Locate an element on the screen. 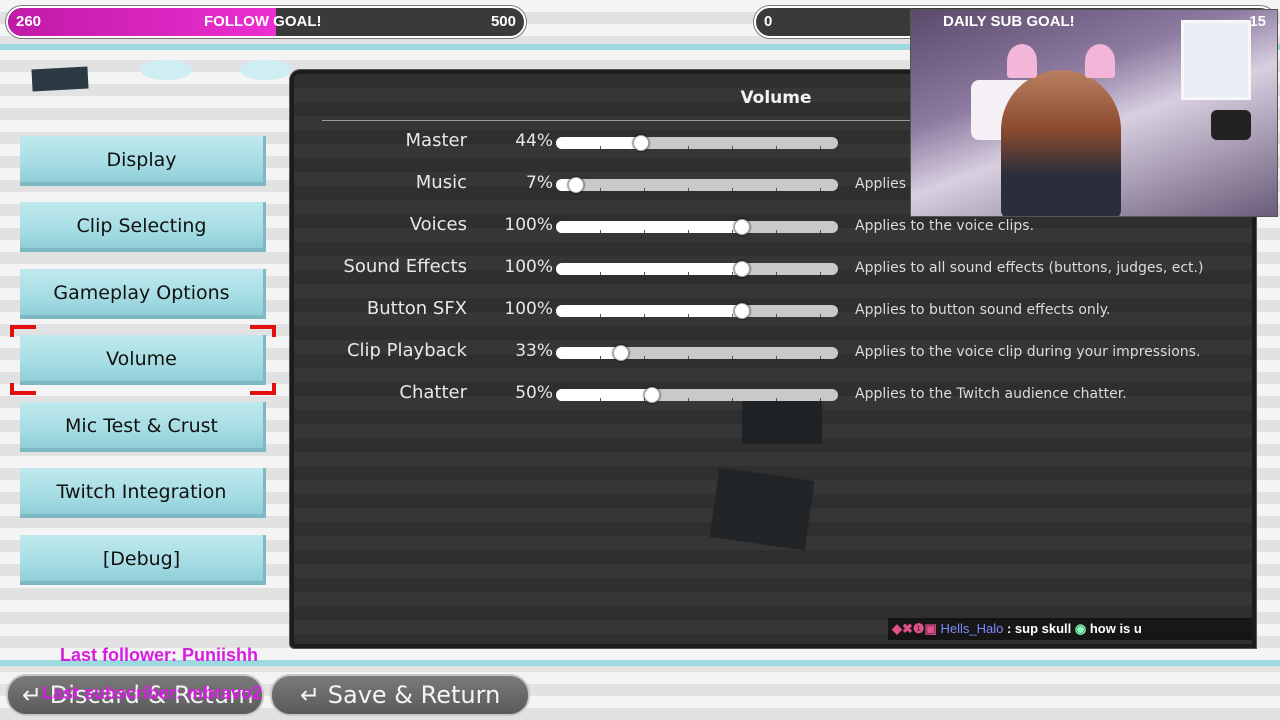  microphone-icon is located at coordinates (1231, 125).